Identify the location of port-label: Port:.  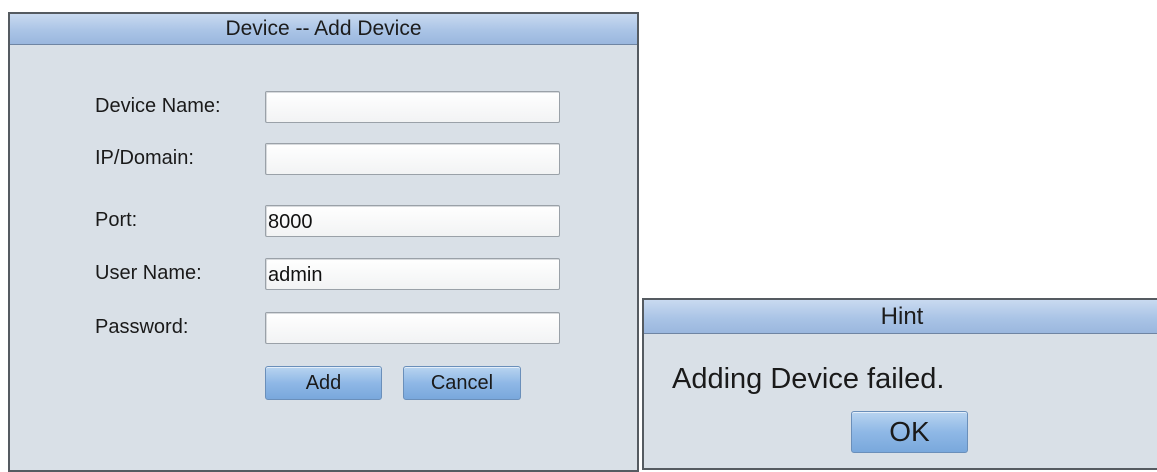
(116, 220).